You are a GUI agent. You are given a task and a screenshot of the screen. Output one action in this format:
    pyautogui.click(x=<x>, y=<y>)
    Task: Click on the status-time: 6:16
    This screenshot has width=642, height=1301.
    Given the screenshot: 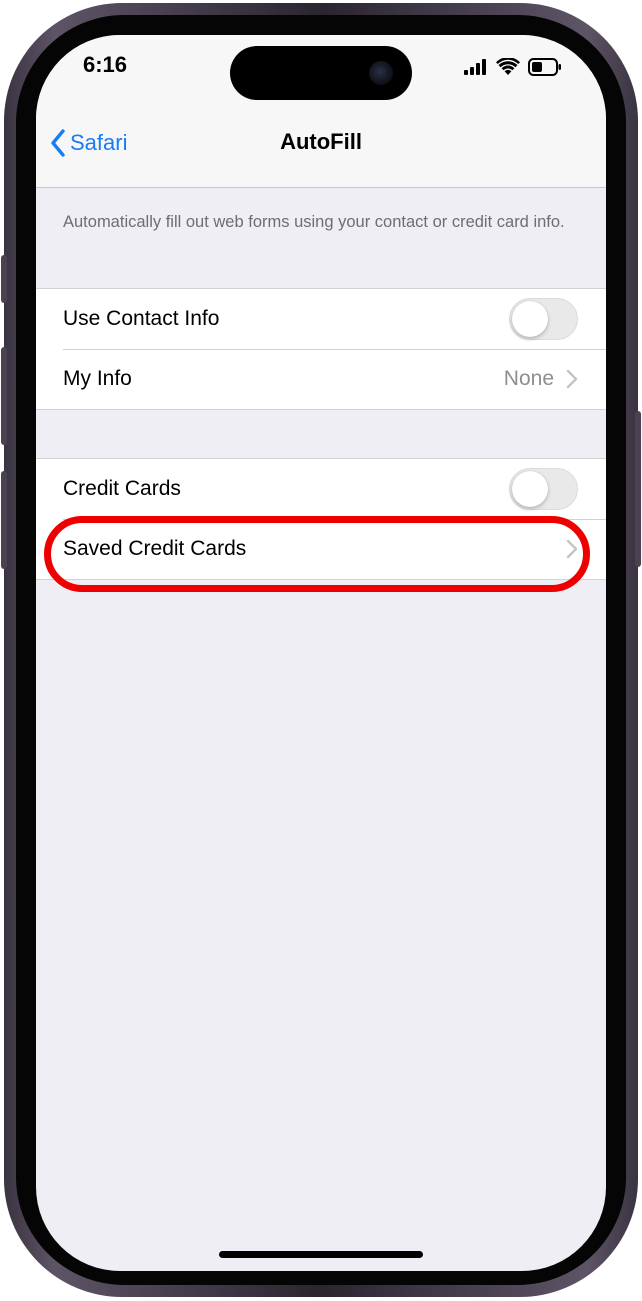 What is the action you would take?
    pyautogui.click(x=105, y=64)
    